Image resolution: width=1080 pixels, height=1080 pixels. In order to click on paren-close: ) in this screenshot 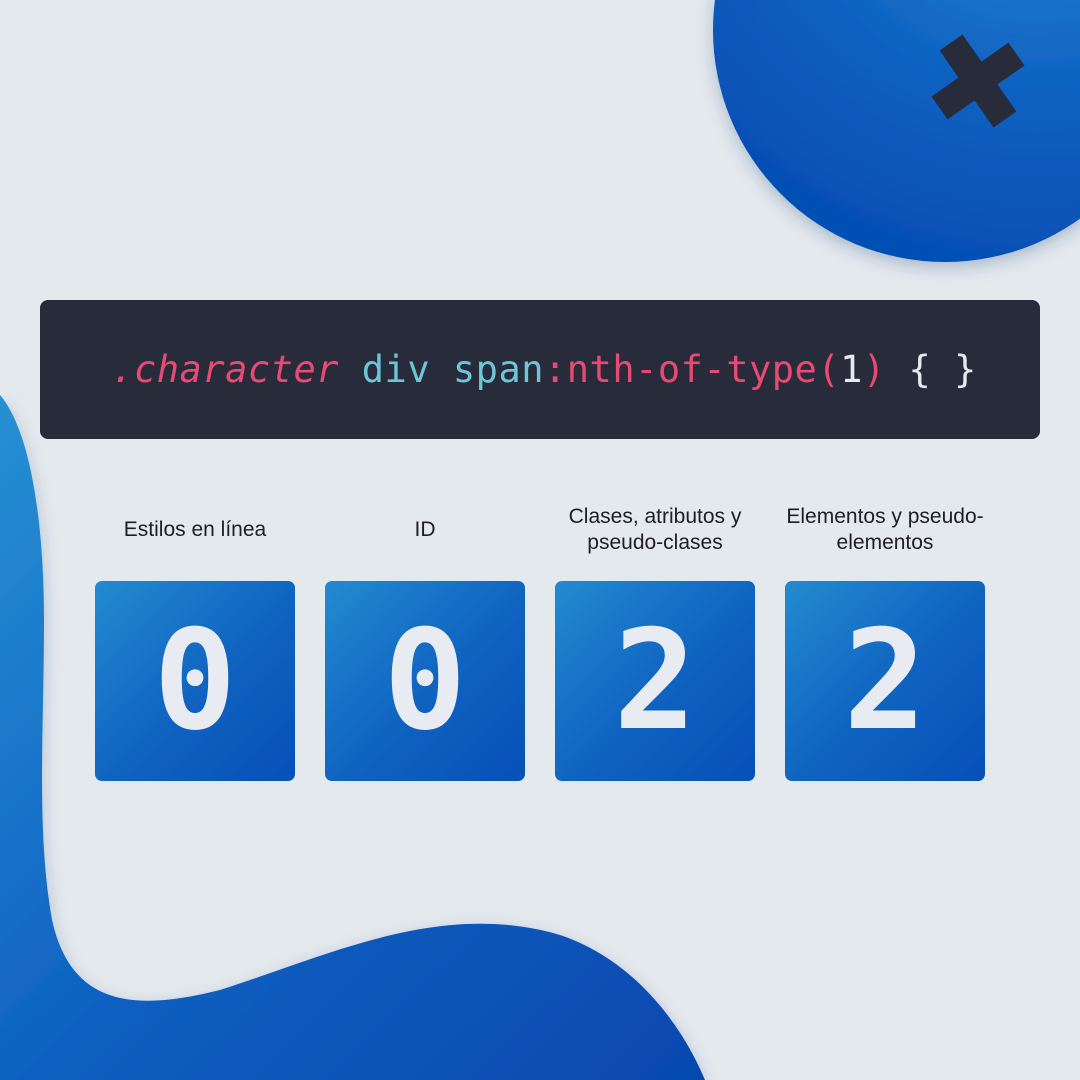, I will do `click(874, 369)`.